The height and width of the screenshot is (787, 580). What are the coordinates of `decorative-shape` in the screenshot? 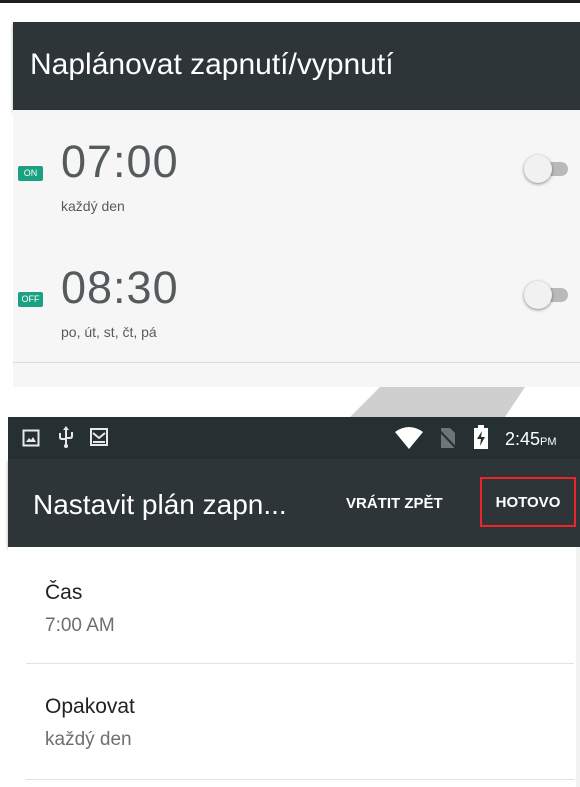 It's located at (437, 402).